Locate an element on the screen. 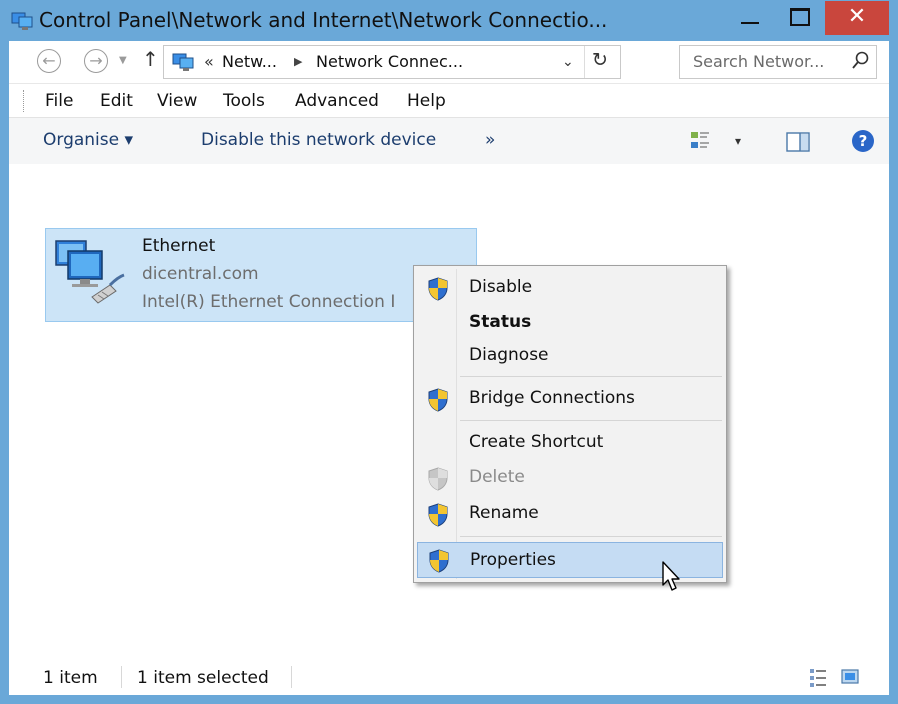  connection-adapter: Intel(R) Ethernet Connection I is located at coordinates (269, 302).